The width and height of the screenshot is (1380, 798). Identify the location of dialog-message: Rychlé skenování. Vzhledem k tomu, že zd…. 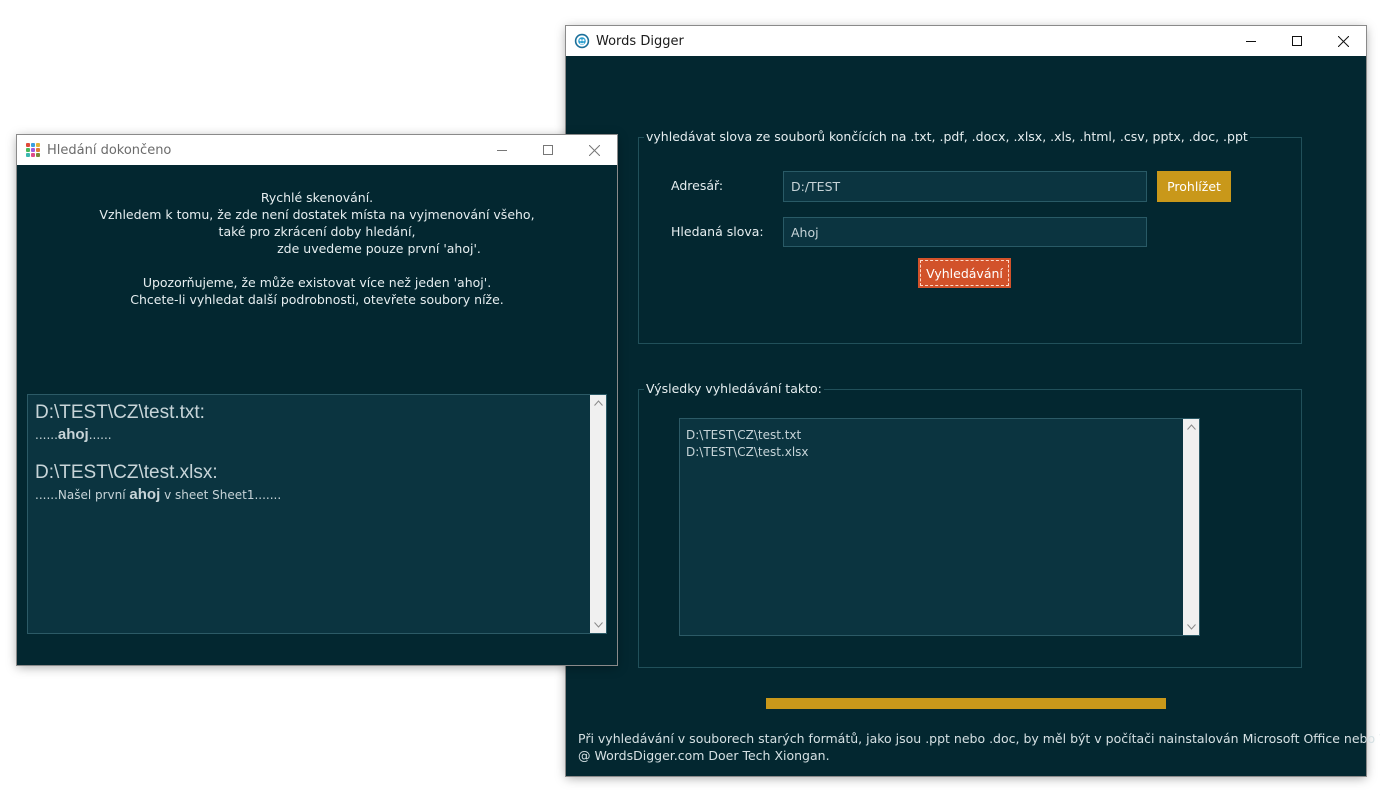
(317, 248).